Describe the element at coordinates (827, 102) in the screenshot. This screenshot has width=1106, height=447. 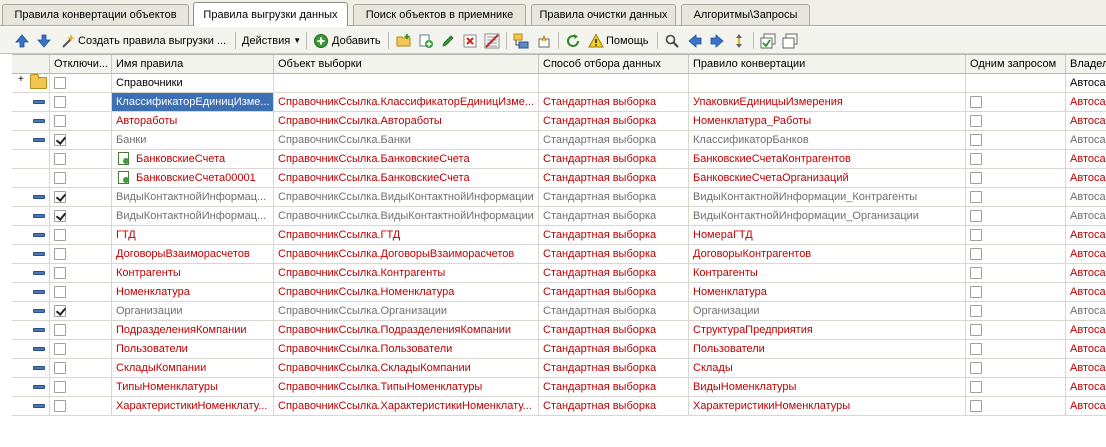
I see `conversion-rule-cell: УпаковкиЕдиницыИзмерения` at that location.